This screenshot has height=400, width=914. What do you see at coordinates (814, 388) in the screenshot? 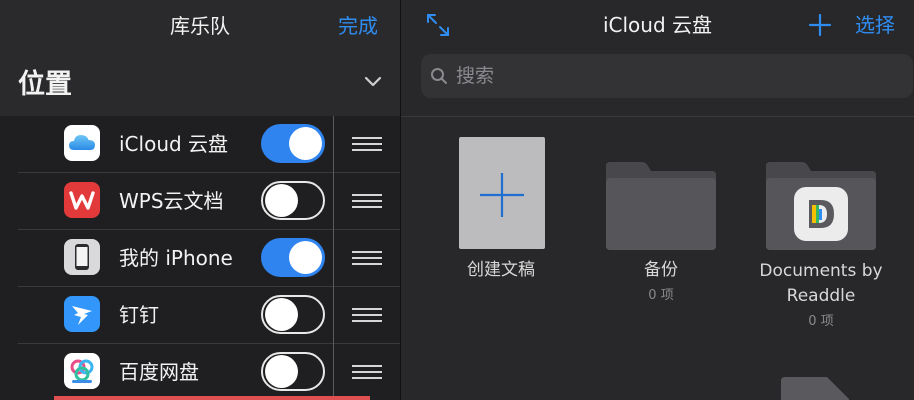
I see `document-icon` at bounding box center [814, 388].